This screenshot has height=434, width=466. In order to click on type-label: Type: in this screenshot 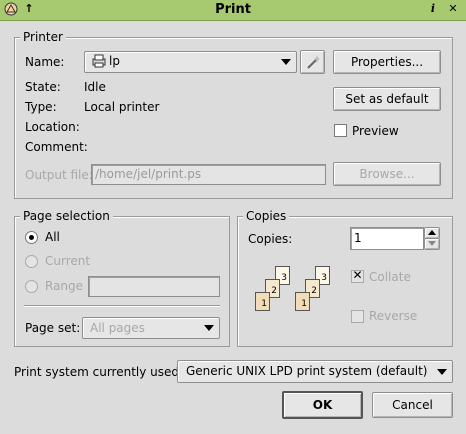, I will do `click(41, 107)`.